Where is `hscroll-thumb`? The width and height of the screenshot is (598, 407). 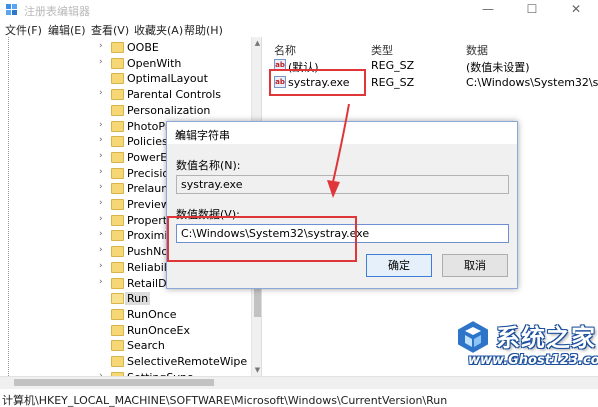 hscroll-thumb is located at coordinates (114, 382).